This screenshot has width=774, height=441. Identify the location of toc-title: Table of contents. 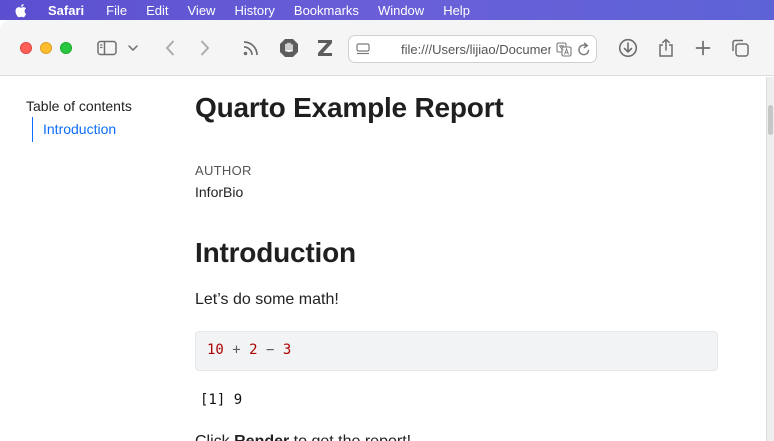
(79, 106).